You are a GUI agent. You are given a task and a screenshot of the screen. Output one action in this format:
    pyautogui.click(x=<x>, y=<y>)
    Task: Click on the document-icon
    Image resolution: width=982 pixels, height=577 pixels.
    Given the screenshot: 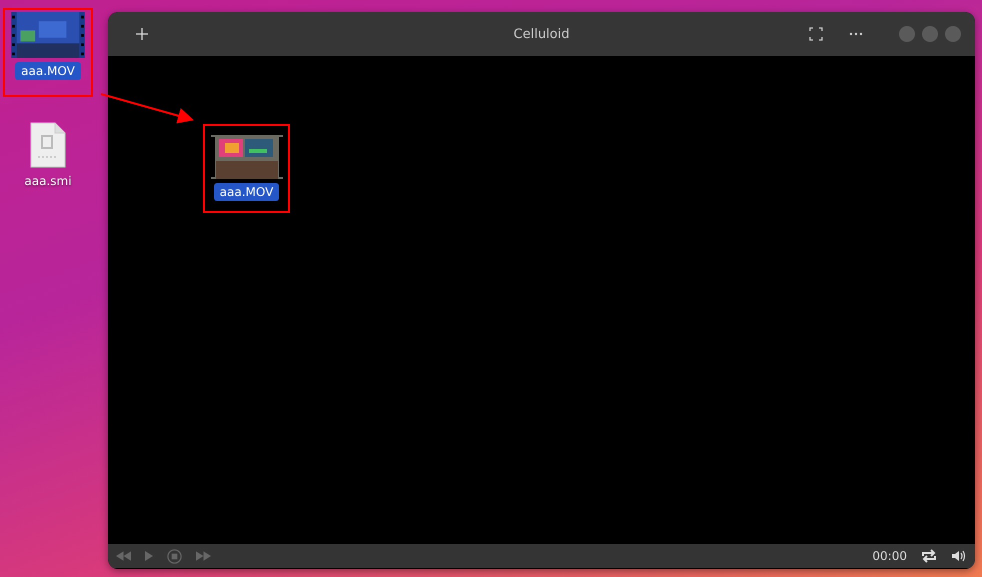 What is the action you would take?
    pyautogui.click(x=48, y=145)
    